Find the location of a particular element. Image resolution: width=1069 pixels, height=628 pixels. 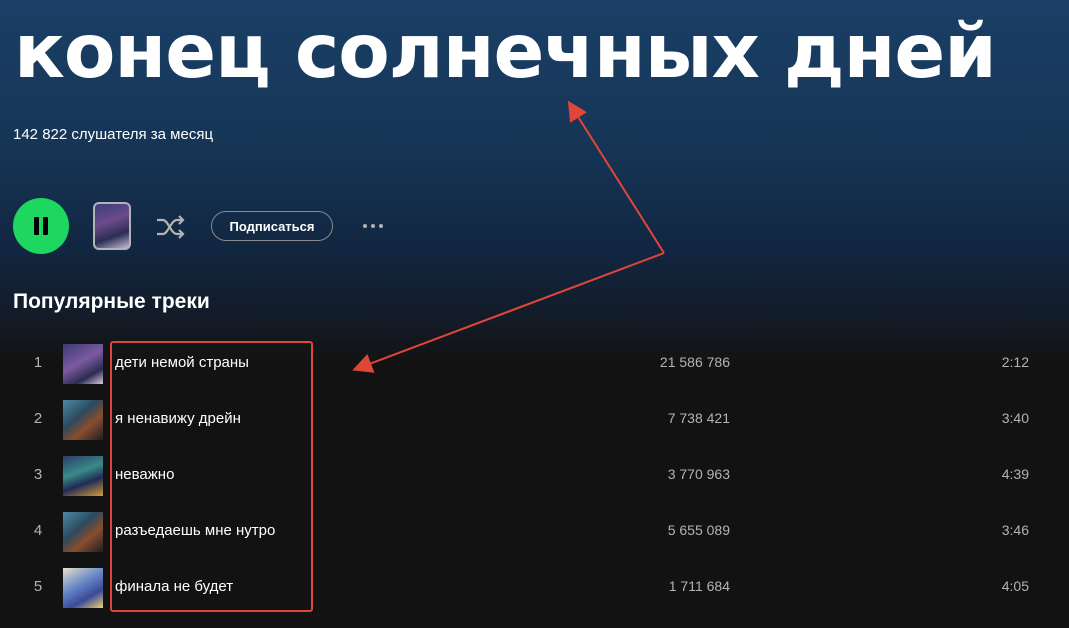

track-title: дети немой страны is located at coordinates (182, 362).